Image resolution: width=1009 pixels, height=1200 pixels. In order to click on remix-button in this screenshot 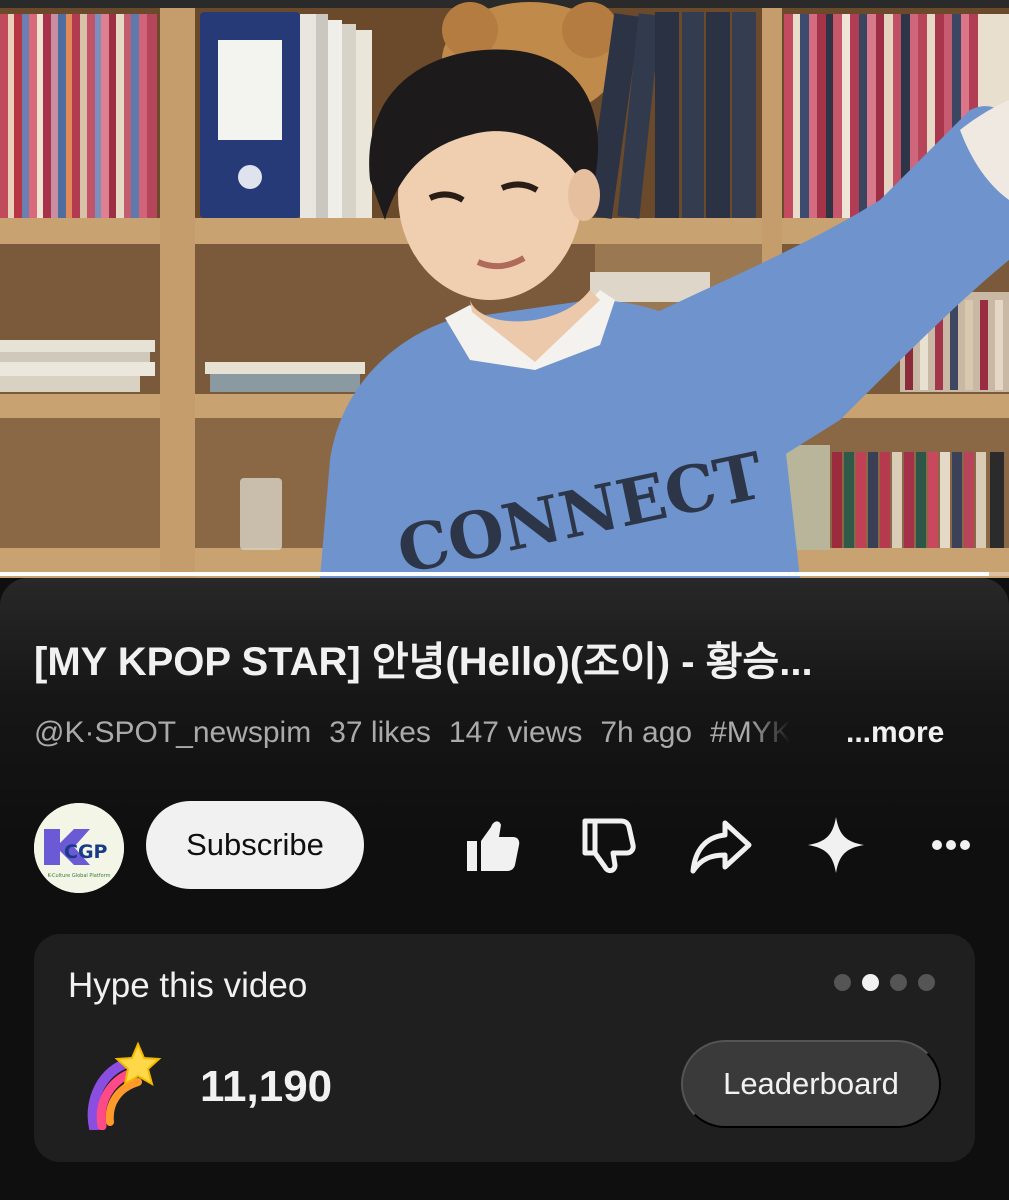, I will do `click(836, 845)`.